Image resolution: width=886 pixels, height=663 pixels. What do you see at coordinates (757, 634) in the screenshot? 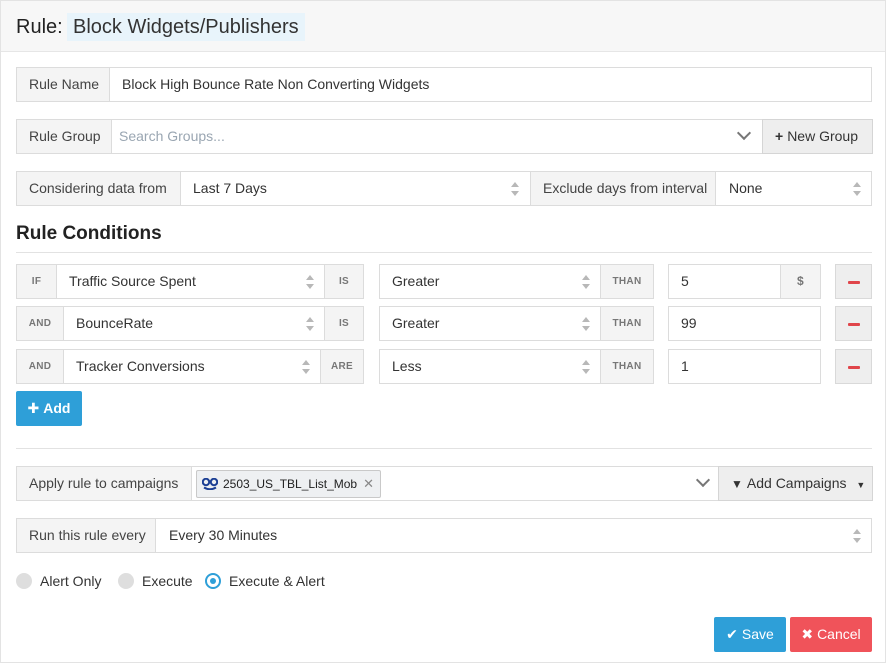
I see `save-label: Save` at bounding box center [757, 634].